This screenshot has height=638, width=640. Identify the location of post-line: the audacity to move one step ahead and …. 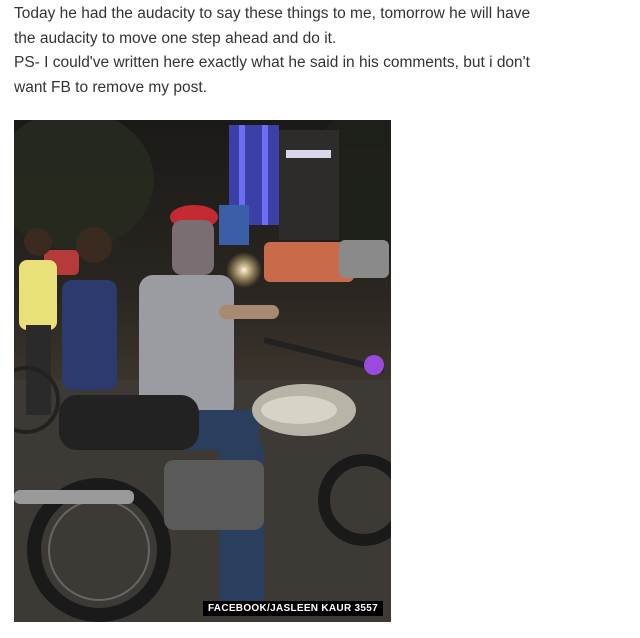
(175, 38).